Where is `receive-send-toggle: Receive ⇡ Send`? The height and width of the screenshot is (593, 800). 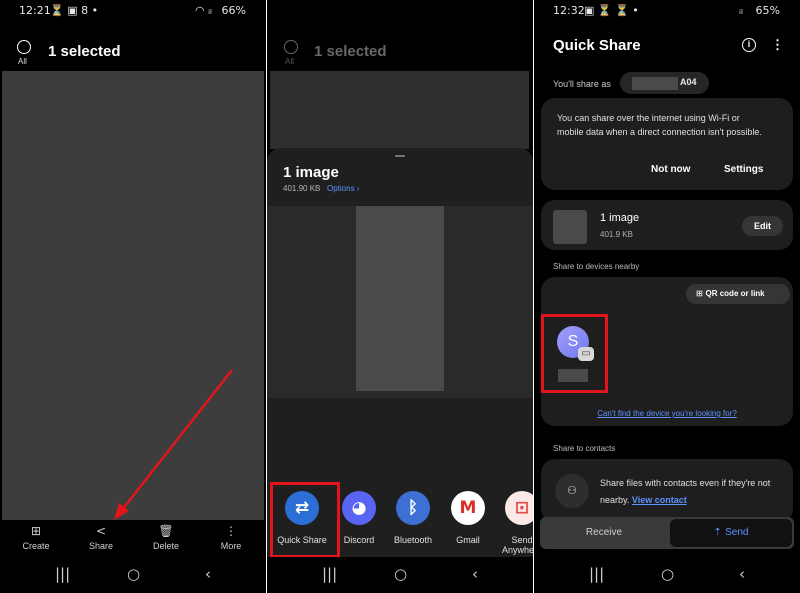
receive-send-toggle: Receive ⇡ Send is located at coordinates (667, 533).